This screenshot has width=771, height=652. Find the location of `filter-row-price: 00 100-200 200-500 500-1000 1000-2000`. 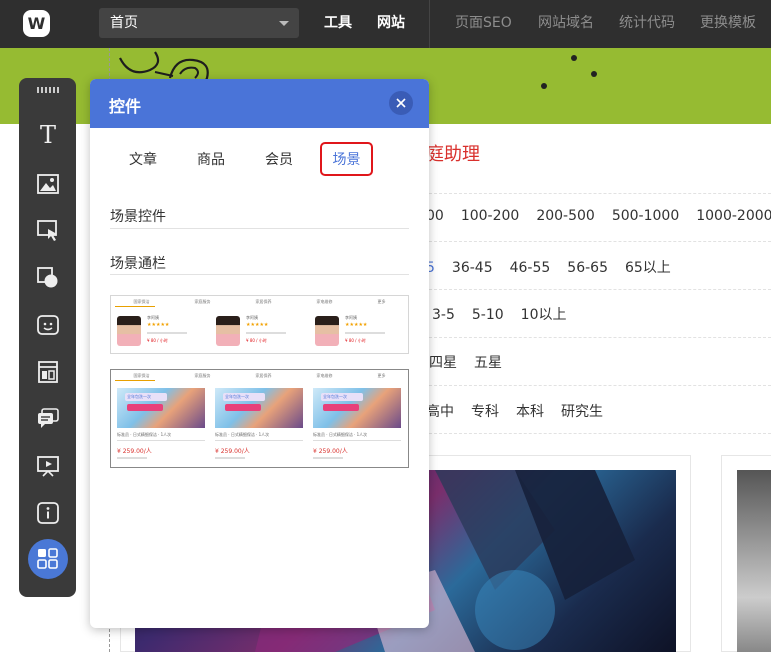

filter-row-price: 00 100-200 200-500 500-1000 1000-2000 is located at coordinates (598, 223).